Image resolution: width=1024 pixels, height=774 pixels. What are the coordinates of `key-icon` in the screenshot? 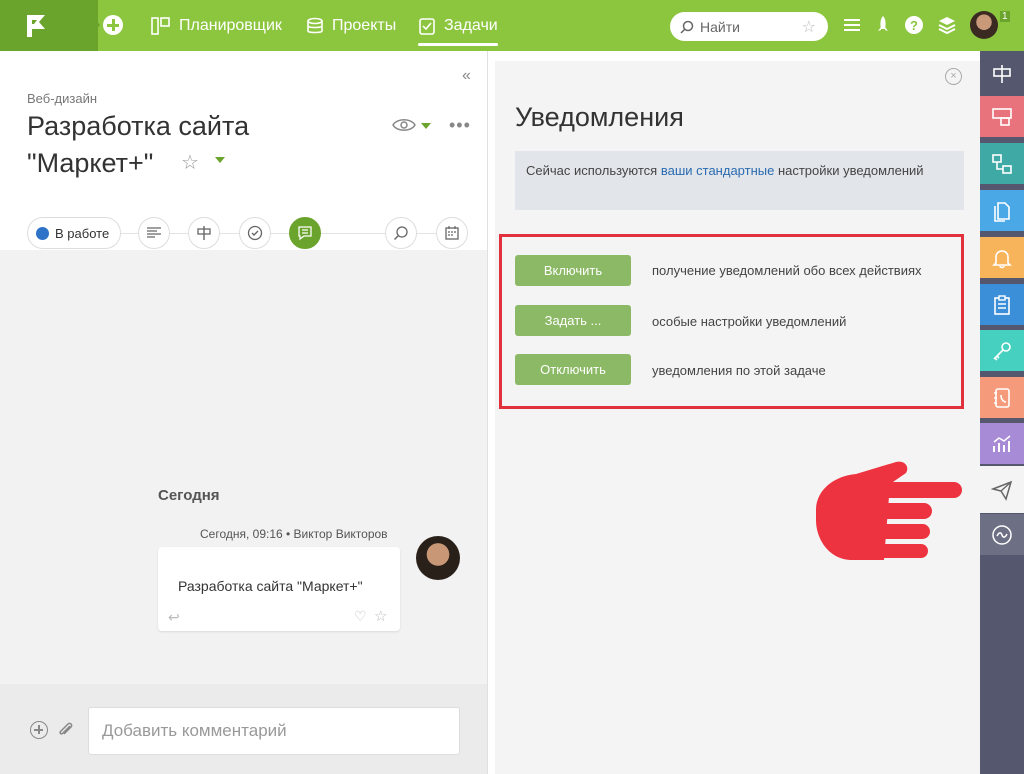 It's located at (1002, 351).